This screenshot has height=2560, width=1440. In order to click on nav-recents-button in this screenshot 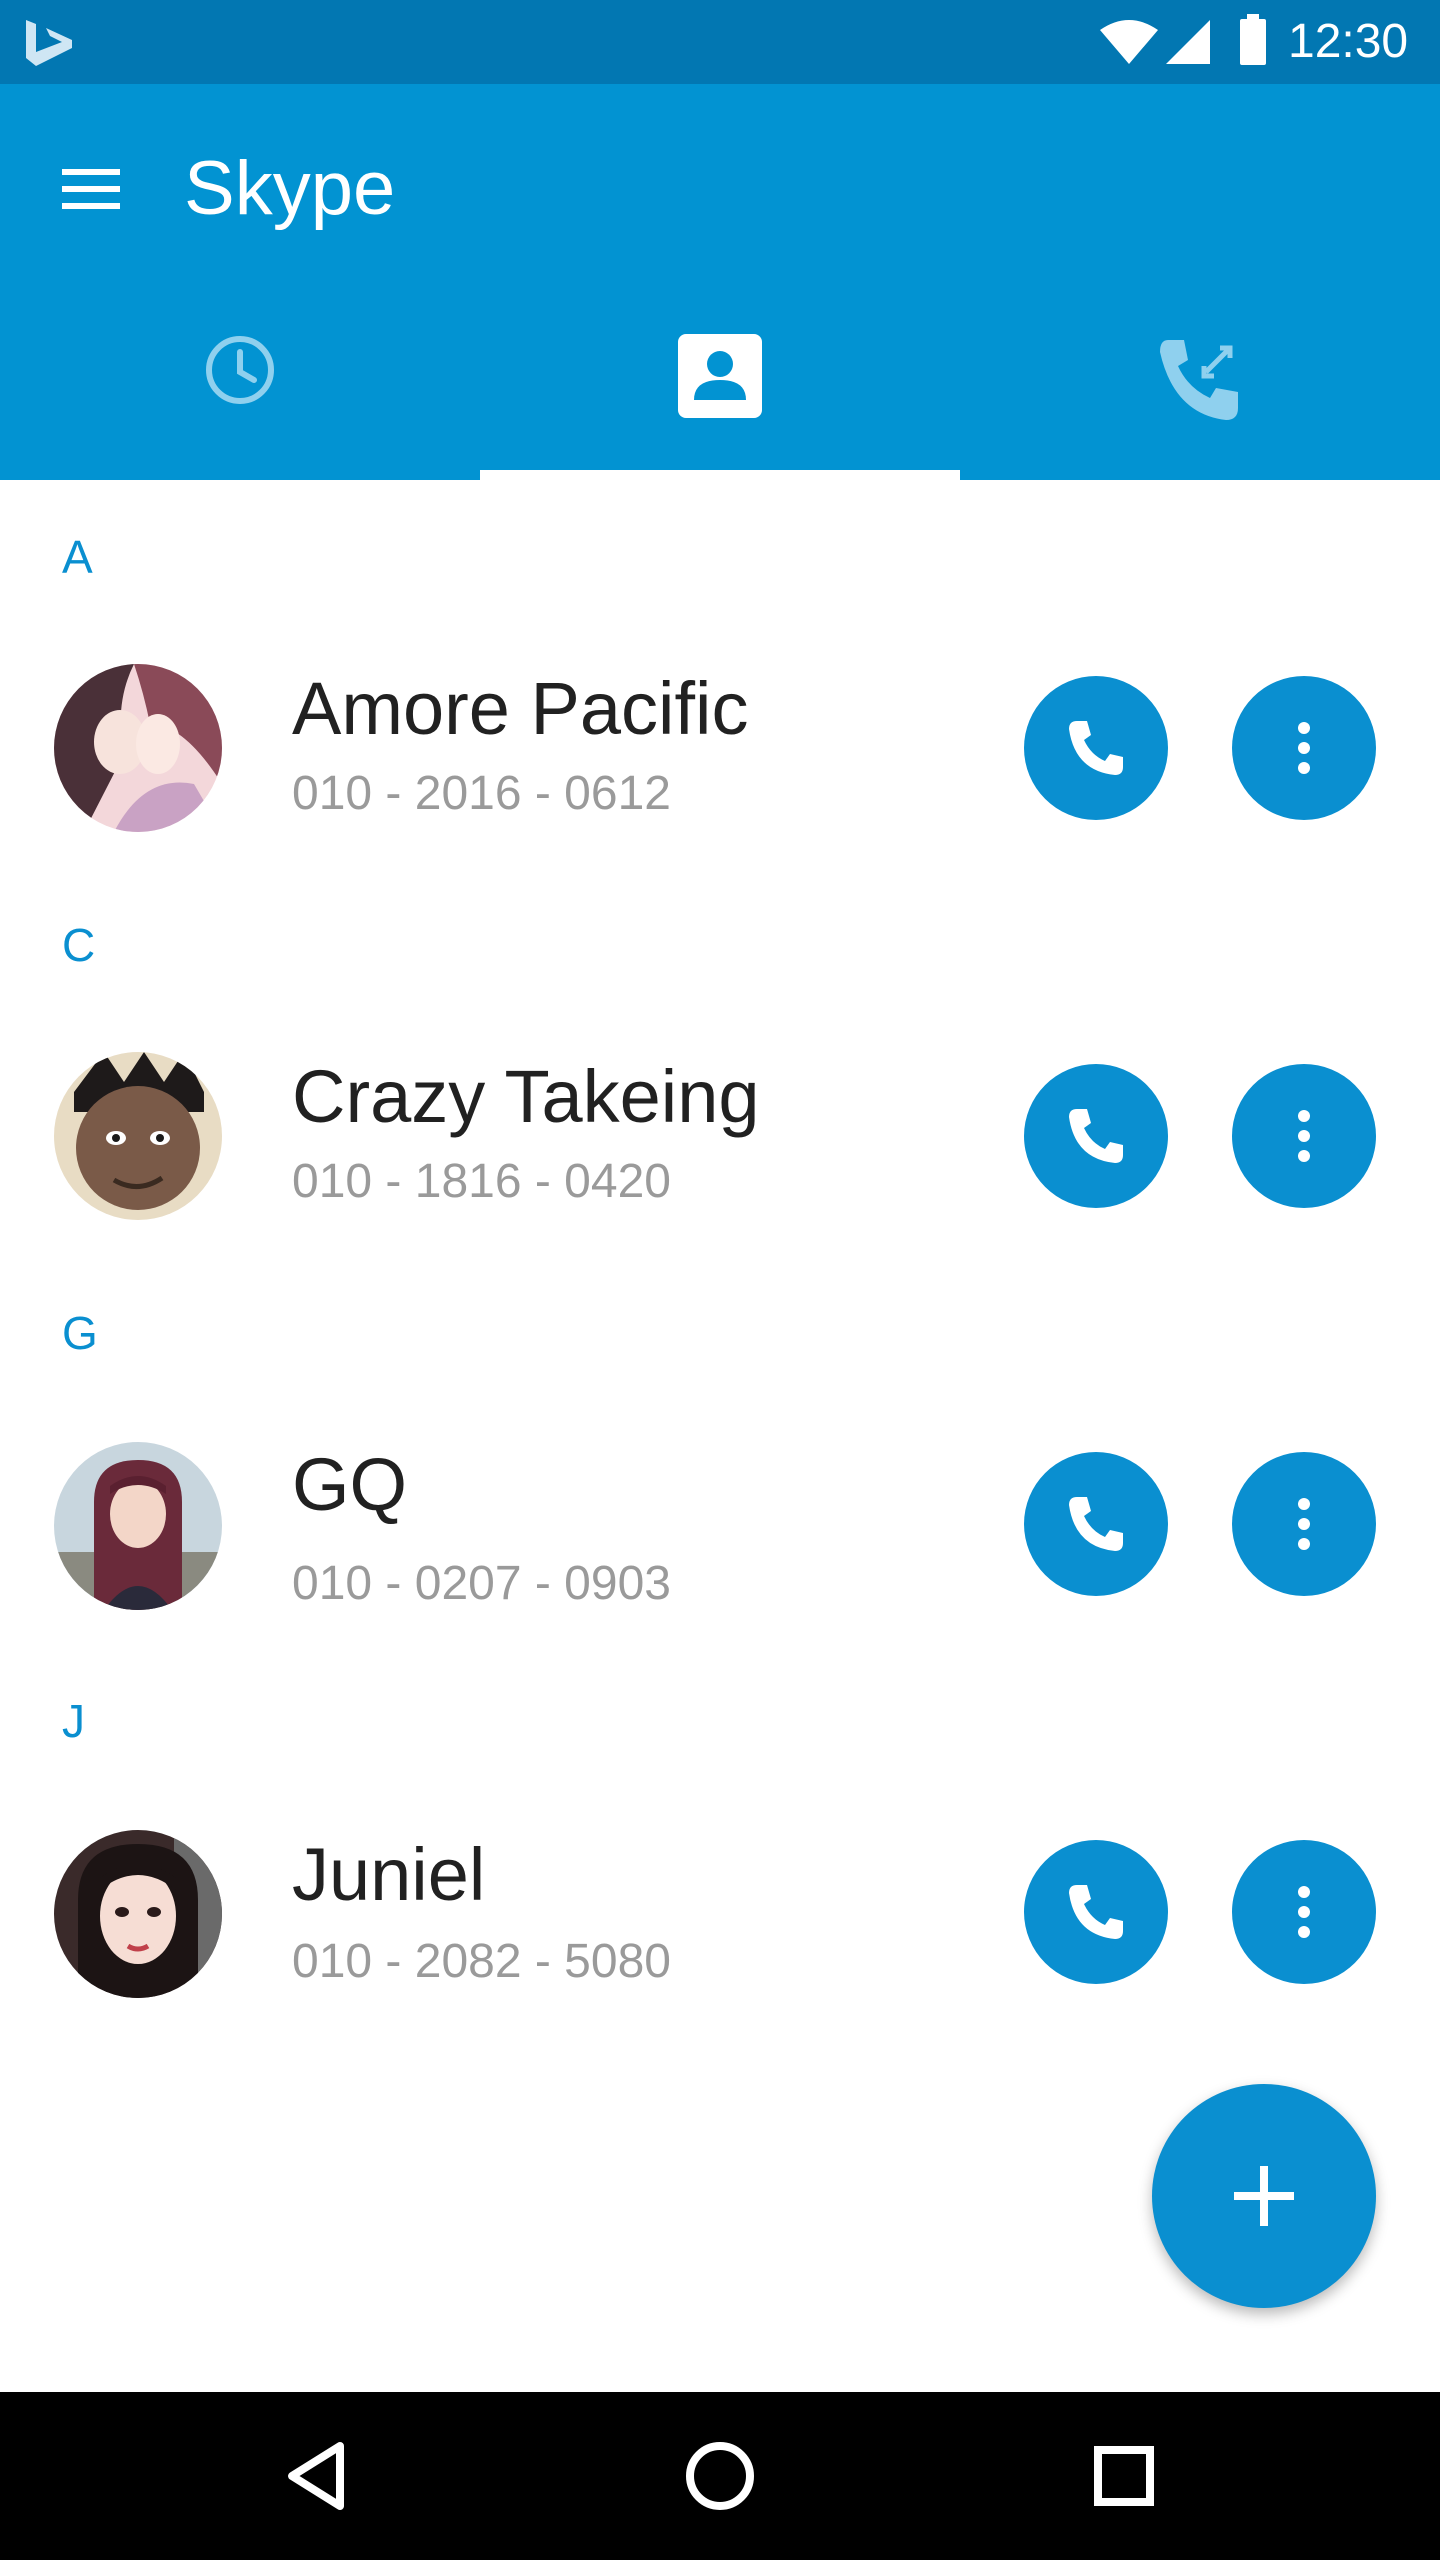, I will do `click(1124, 2476)`.